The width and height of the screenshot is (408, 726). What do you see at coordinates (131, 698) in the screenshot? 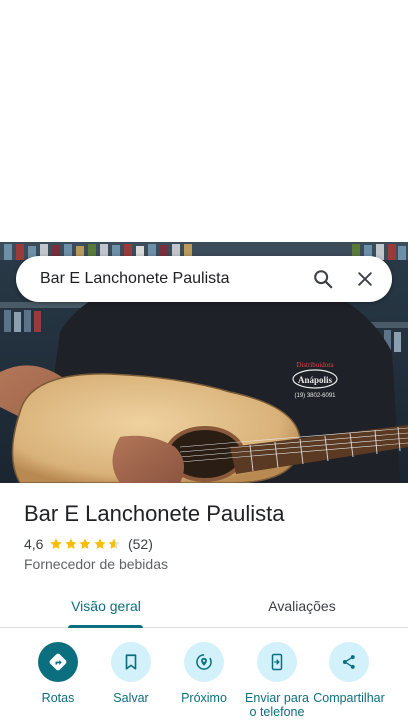
I see `save-label: Salvar` at bounding box center [131, 698].